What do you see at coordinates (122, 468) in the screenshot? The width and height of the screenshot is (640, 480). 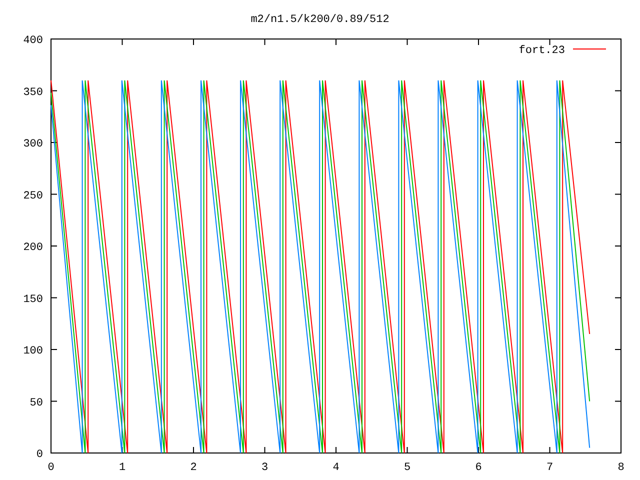 I see `tick-label: 1` at bounding box center [122, 468].